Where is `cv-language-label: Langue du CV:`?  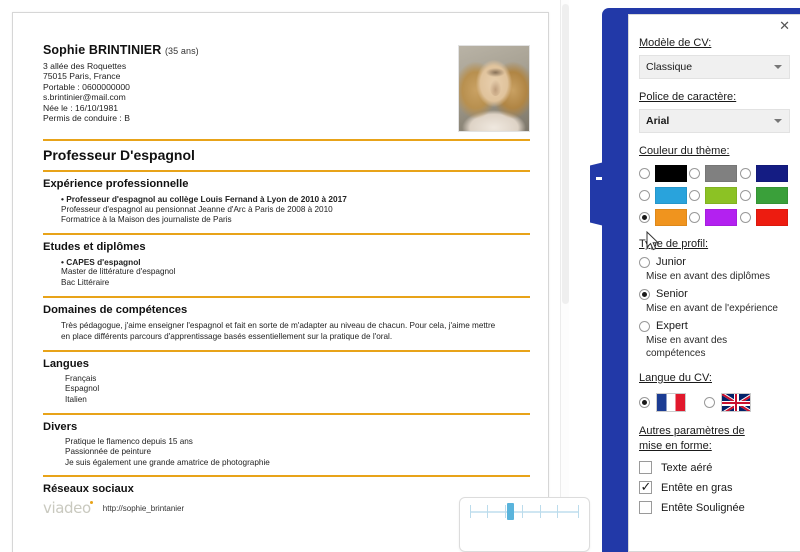 cv-language-label: Langue du CV: is located at coordinates (675, 378).